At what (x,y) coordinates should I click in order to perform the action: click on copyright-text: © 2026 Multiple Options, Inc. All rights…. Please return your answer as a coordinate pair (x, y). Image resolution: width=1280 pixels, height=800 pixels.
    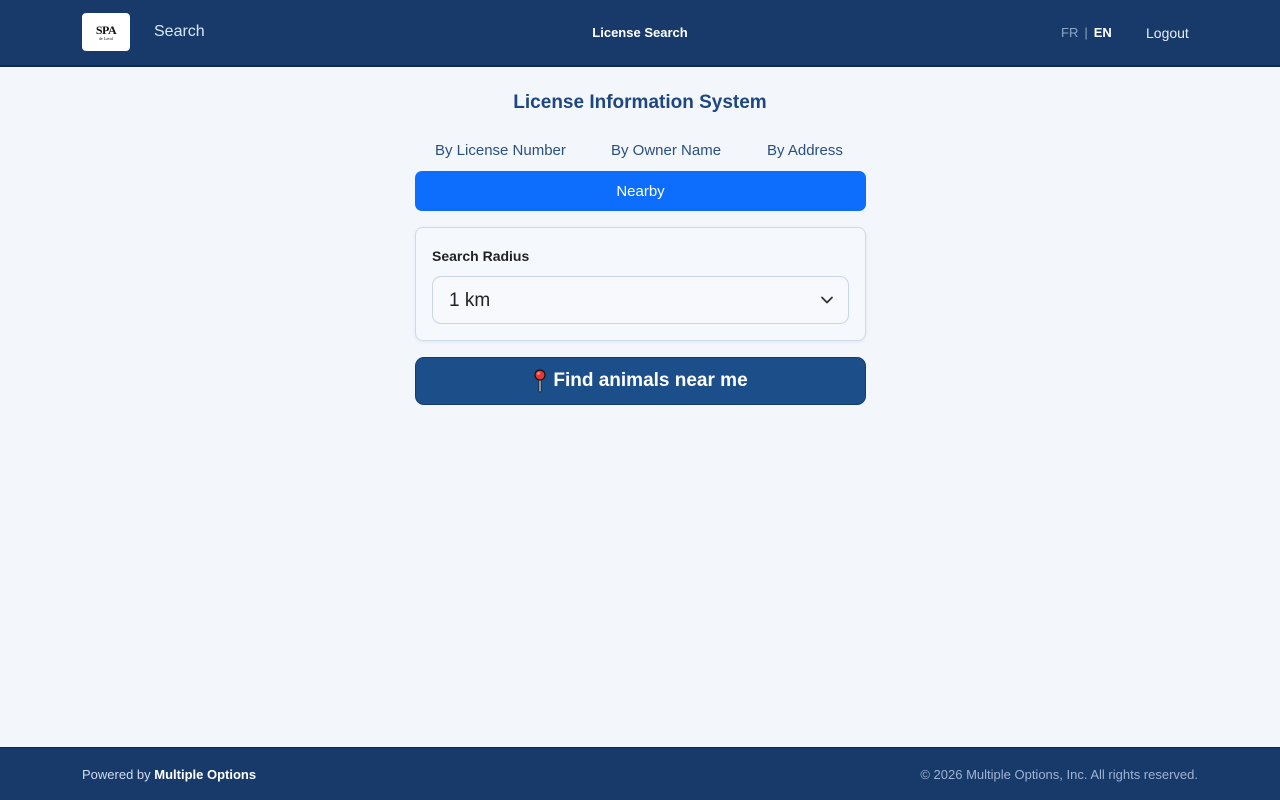
    Looking at the image, I should click on (1059, 774).